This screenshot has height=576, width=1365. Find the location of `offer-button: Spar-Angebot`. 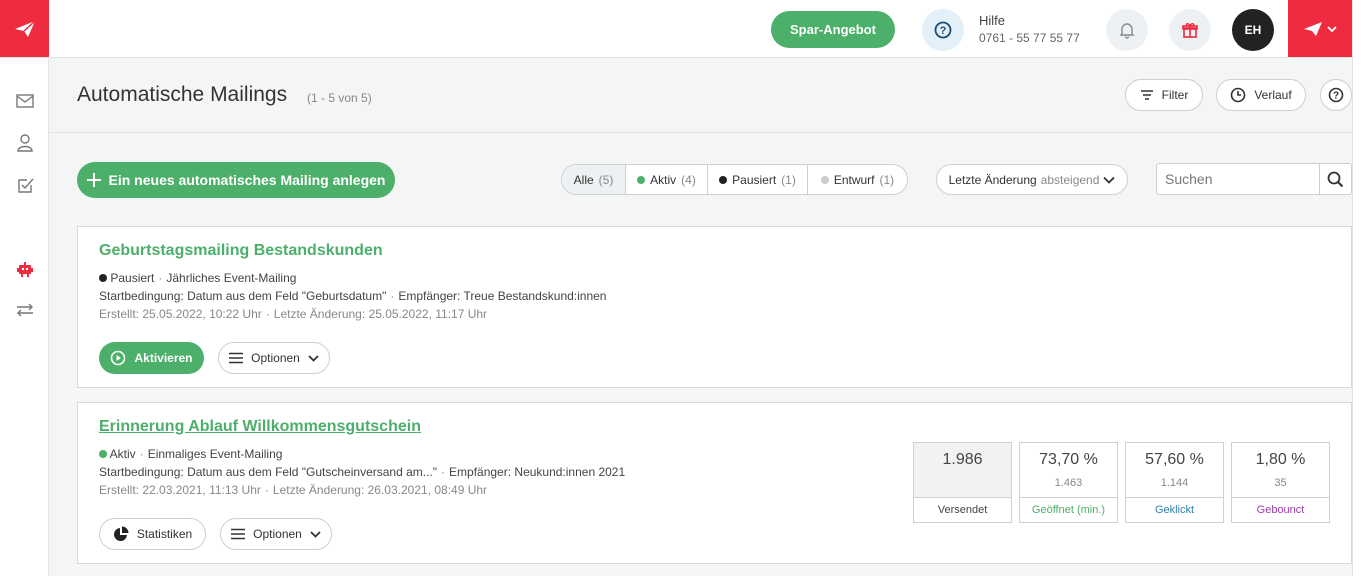

offer-button: Spar-Angebot is located at coordinates (833, 29).